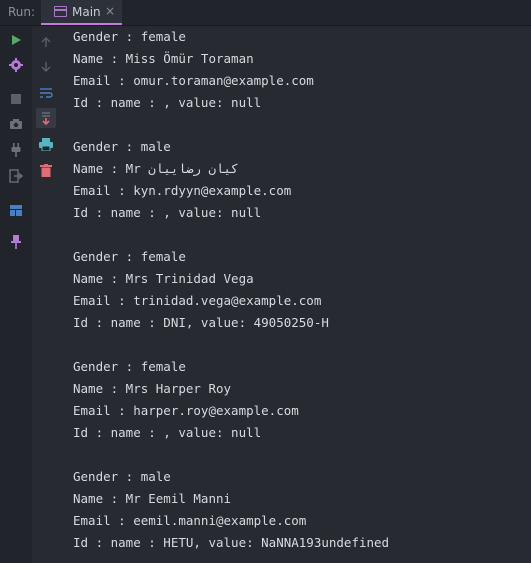 The height and width of the screenshot is (563, 531). Describe the element at coordinates (16, 242) in the screenshot. I see `pin-icon` at that location.